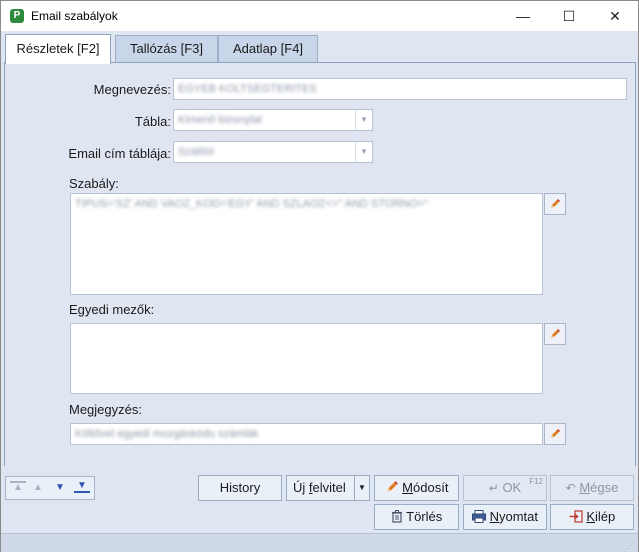 Image resolution: width=639 pixels, height=552 pixels. I want to click on tab-reszletek: Részletek [F2], so click(58, 49).